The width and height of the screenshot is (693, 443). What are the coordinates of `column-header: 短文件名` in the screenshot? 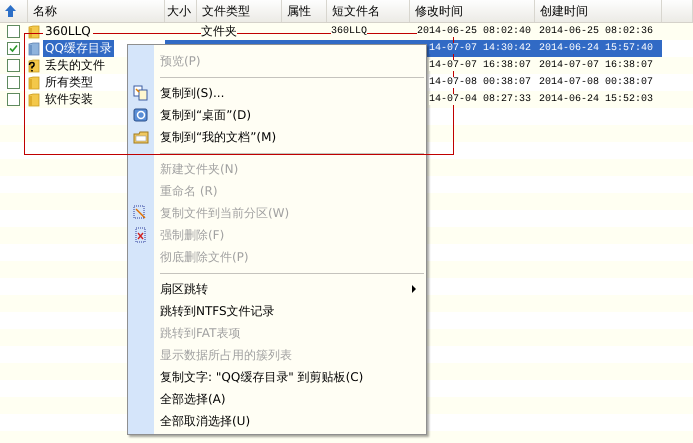 It's located at (356, 11).